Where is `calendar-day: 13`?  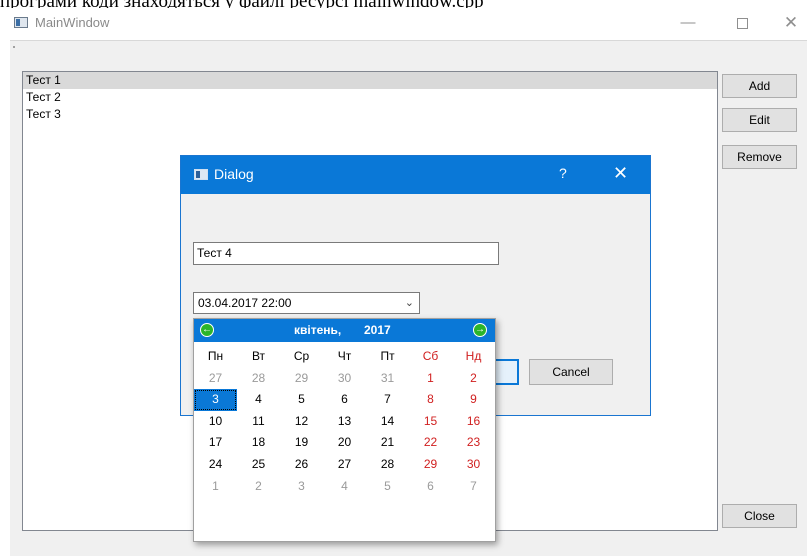
calendar-day: 13 is located at coordinates (344, 422).